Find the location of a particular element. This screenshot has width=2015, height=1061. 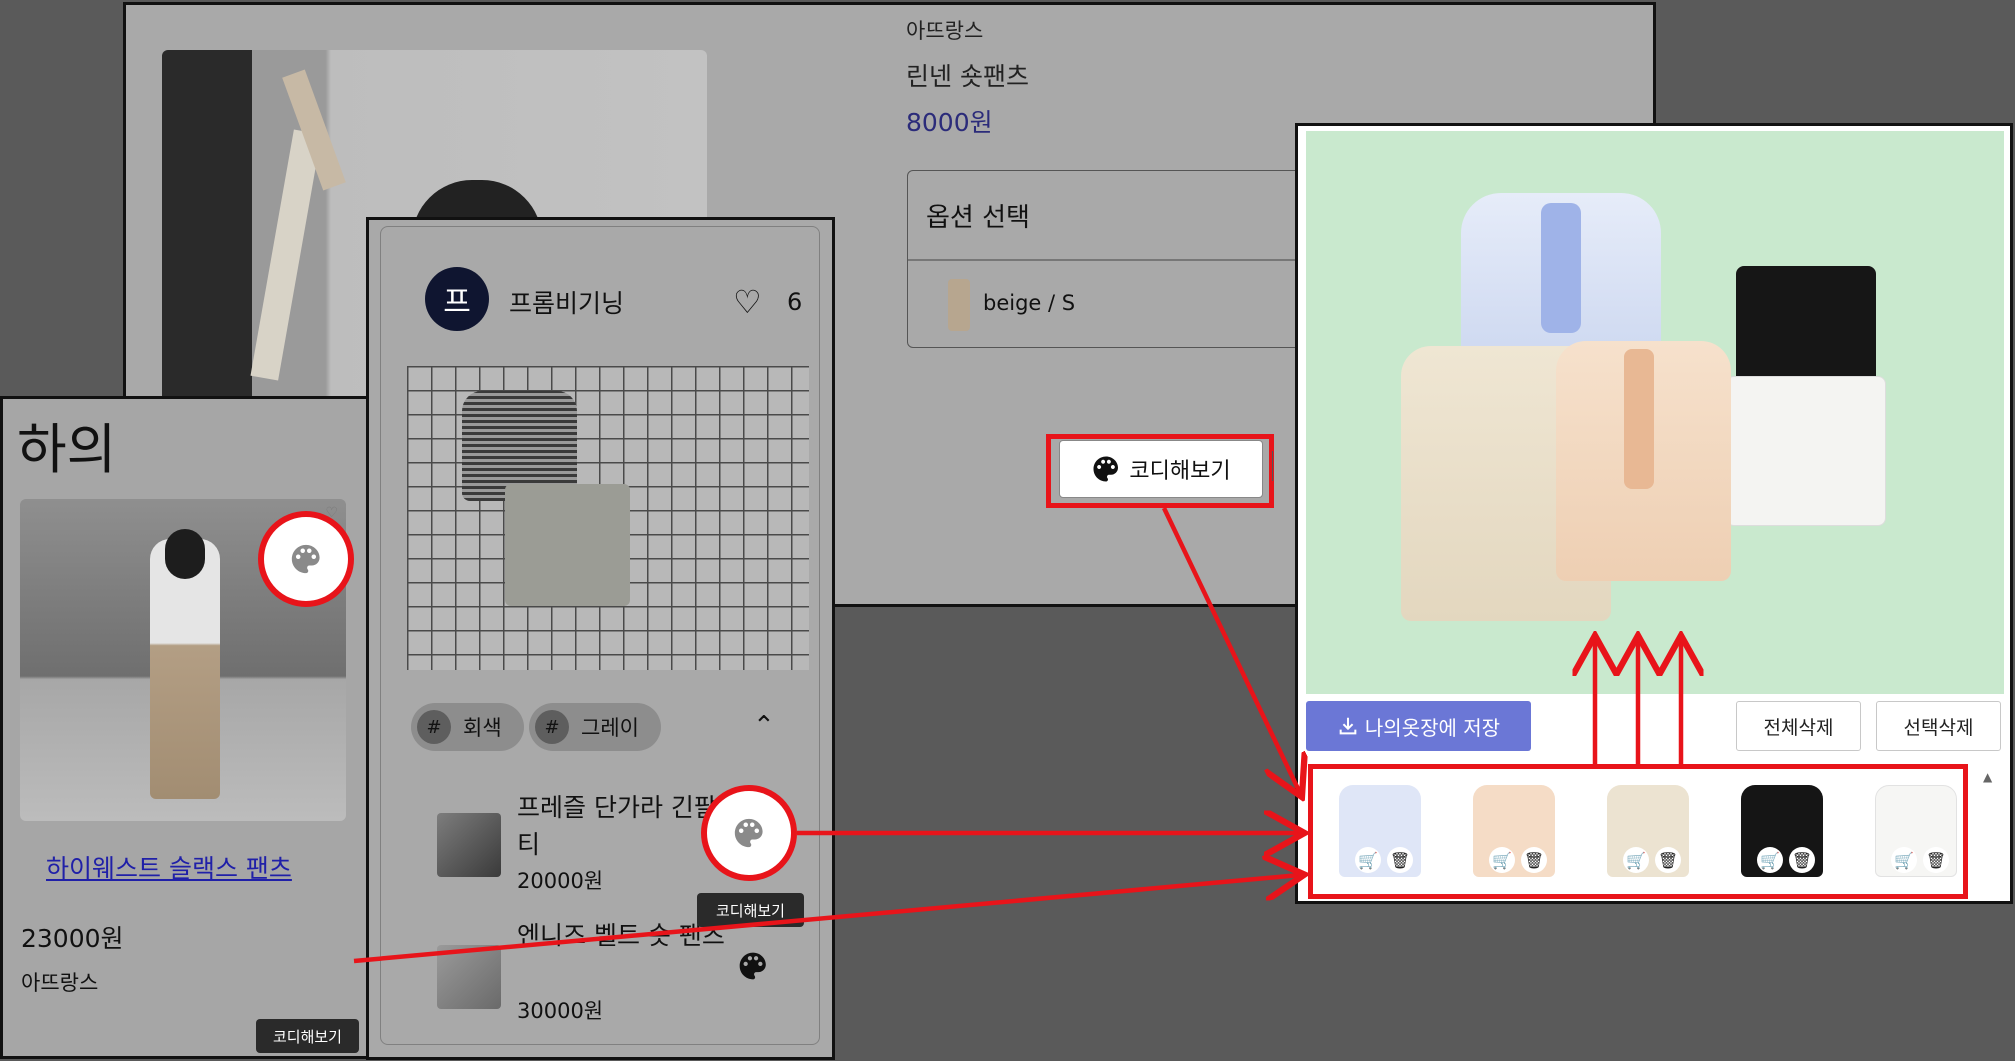

download-icon is located at coordinates (1348, 726).